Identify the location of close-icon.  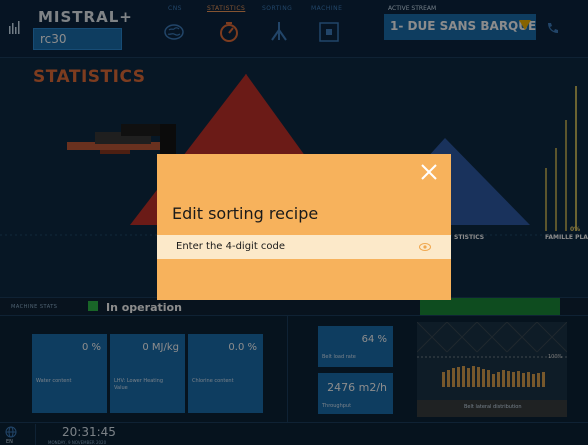
(429, 172).